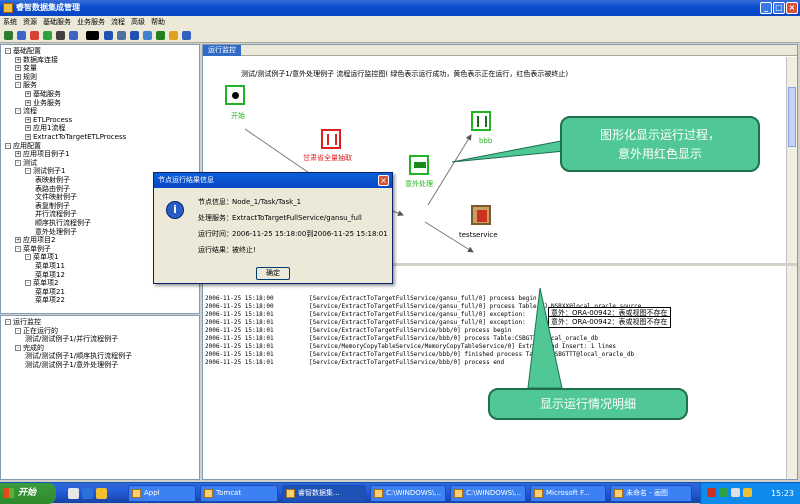 The height and width of the screenshot is (504, 800). I want to click on info-icon: i, so click(175, 210).